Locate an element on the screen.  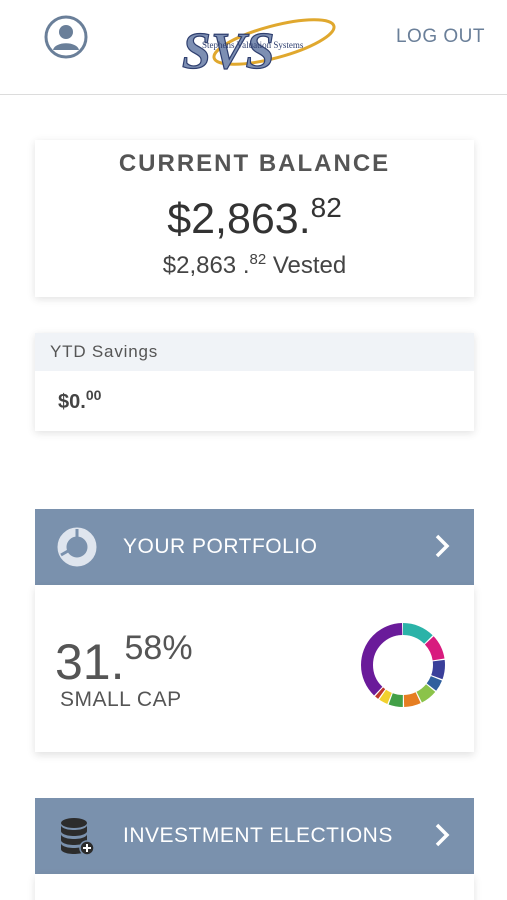
svs-logo: SVS Stephens Valuation Systems is located at coordinates (258, 47).